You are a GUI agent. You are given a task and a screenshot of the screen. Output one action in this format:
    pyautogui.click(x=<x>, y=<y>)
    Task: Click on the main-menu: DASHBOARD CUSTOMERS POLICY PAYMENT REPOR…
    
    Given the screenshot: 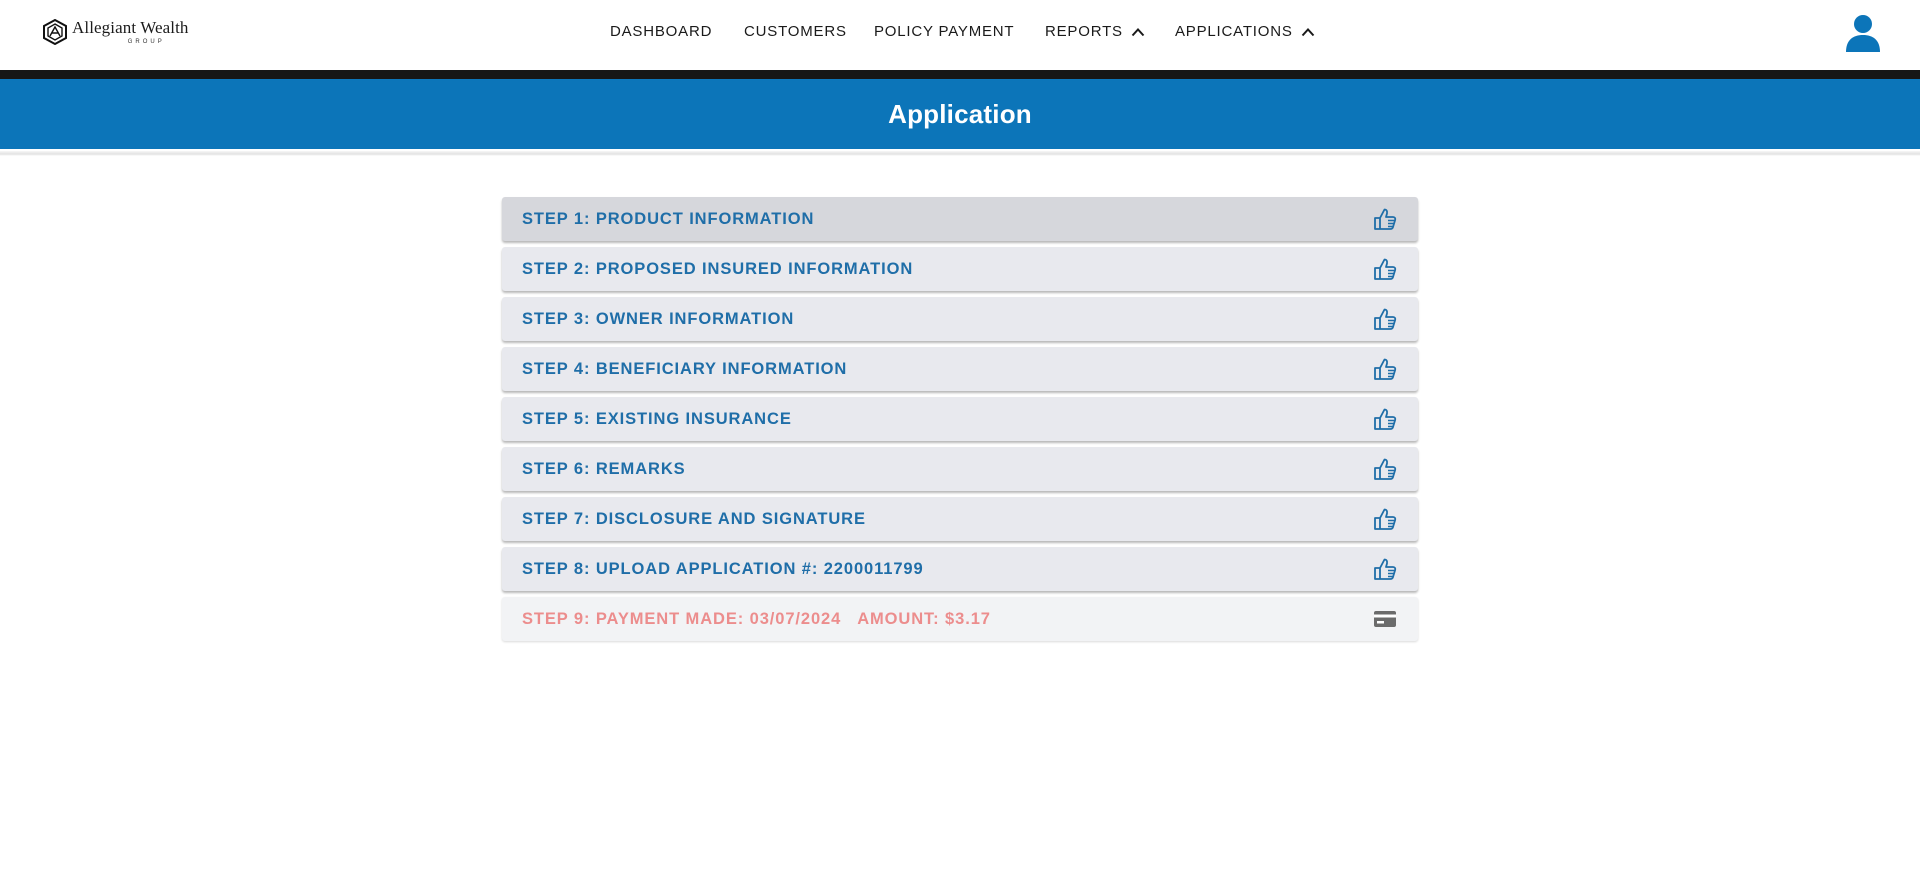 What is the action you would take?
    pyautogui.click(x=960, y=33)
    